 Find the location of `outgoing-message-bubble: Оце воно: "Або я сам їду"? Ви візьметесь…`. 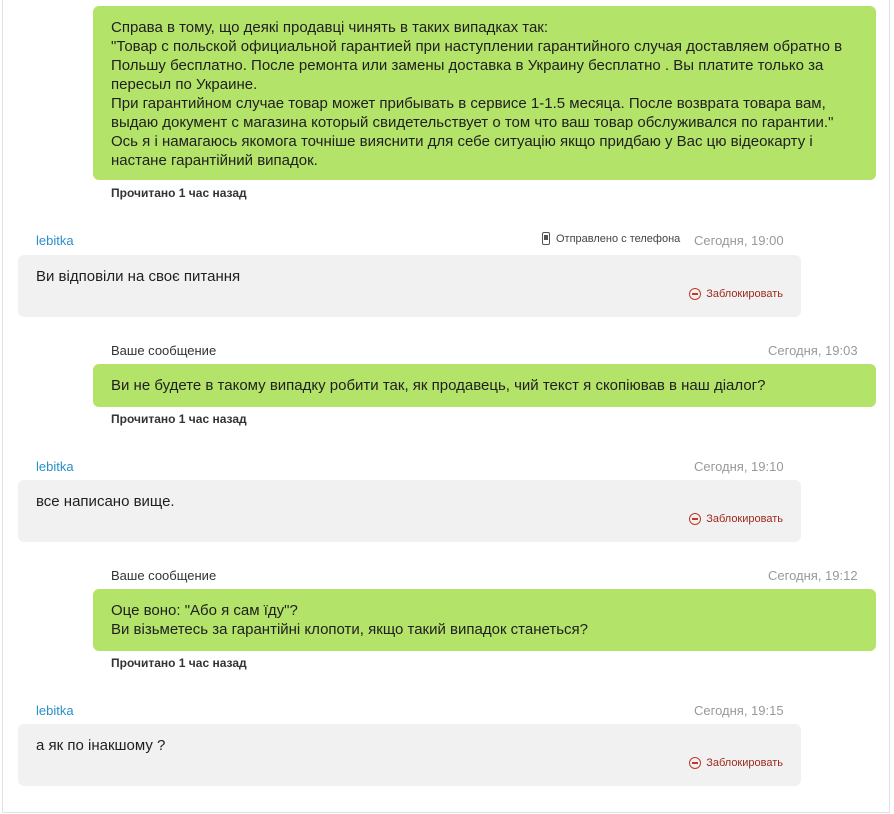

outgoing-message-bubble: Оце воно: "Або я сам їду"? Ви візьметесь… is located at coordinates (484, 620).